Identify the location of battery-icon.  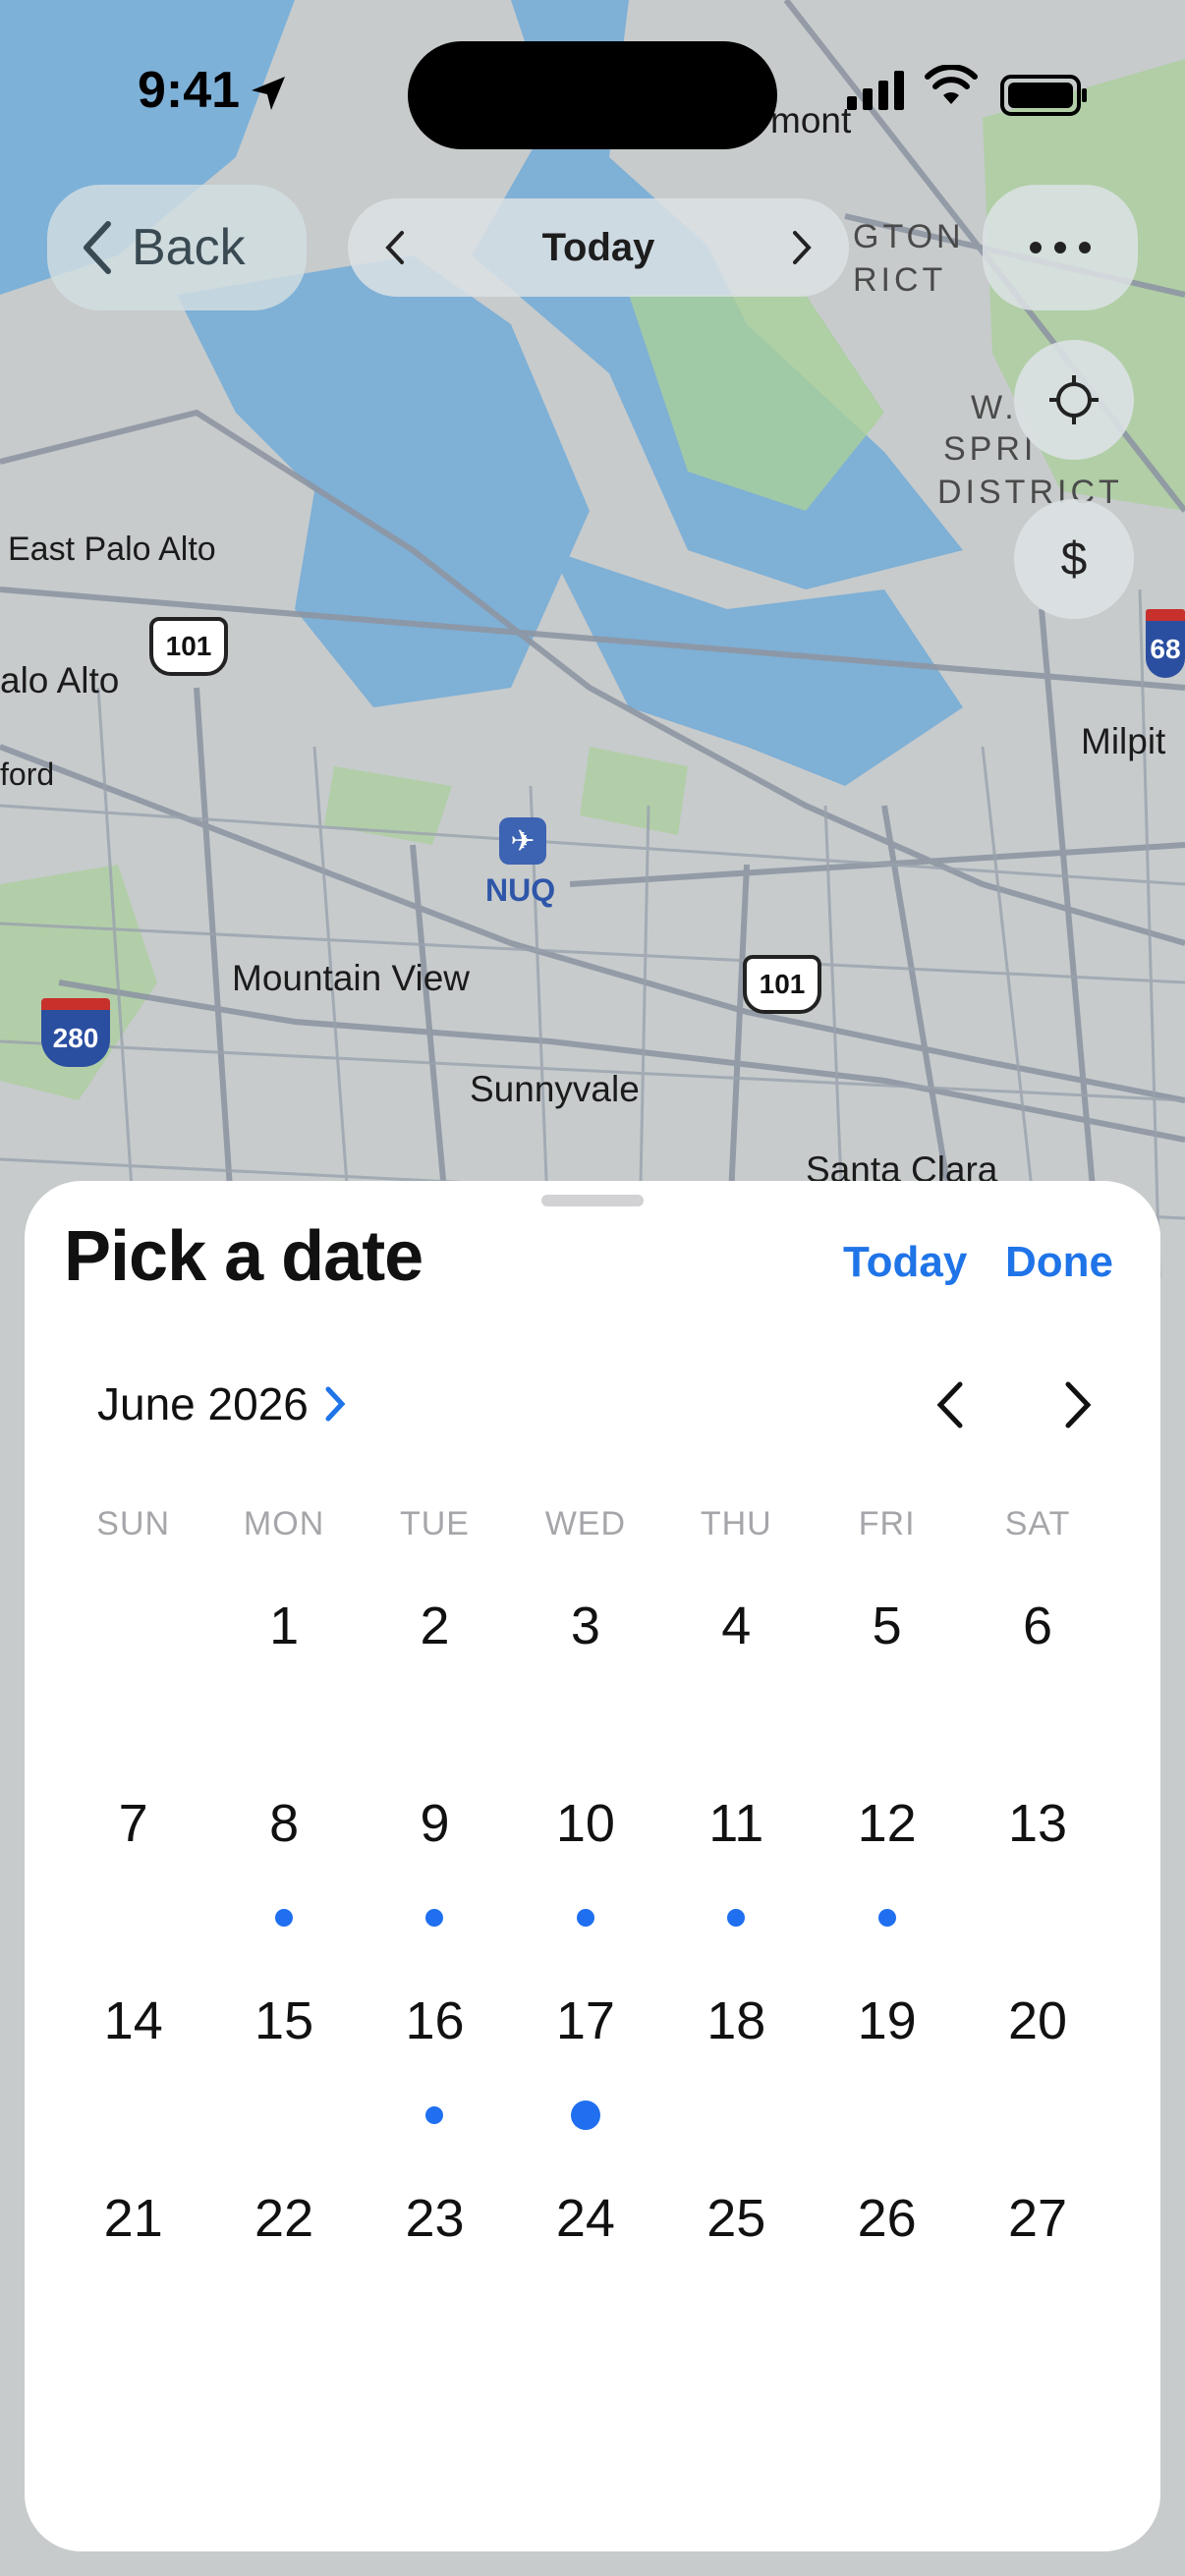
(1044, 95).